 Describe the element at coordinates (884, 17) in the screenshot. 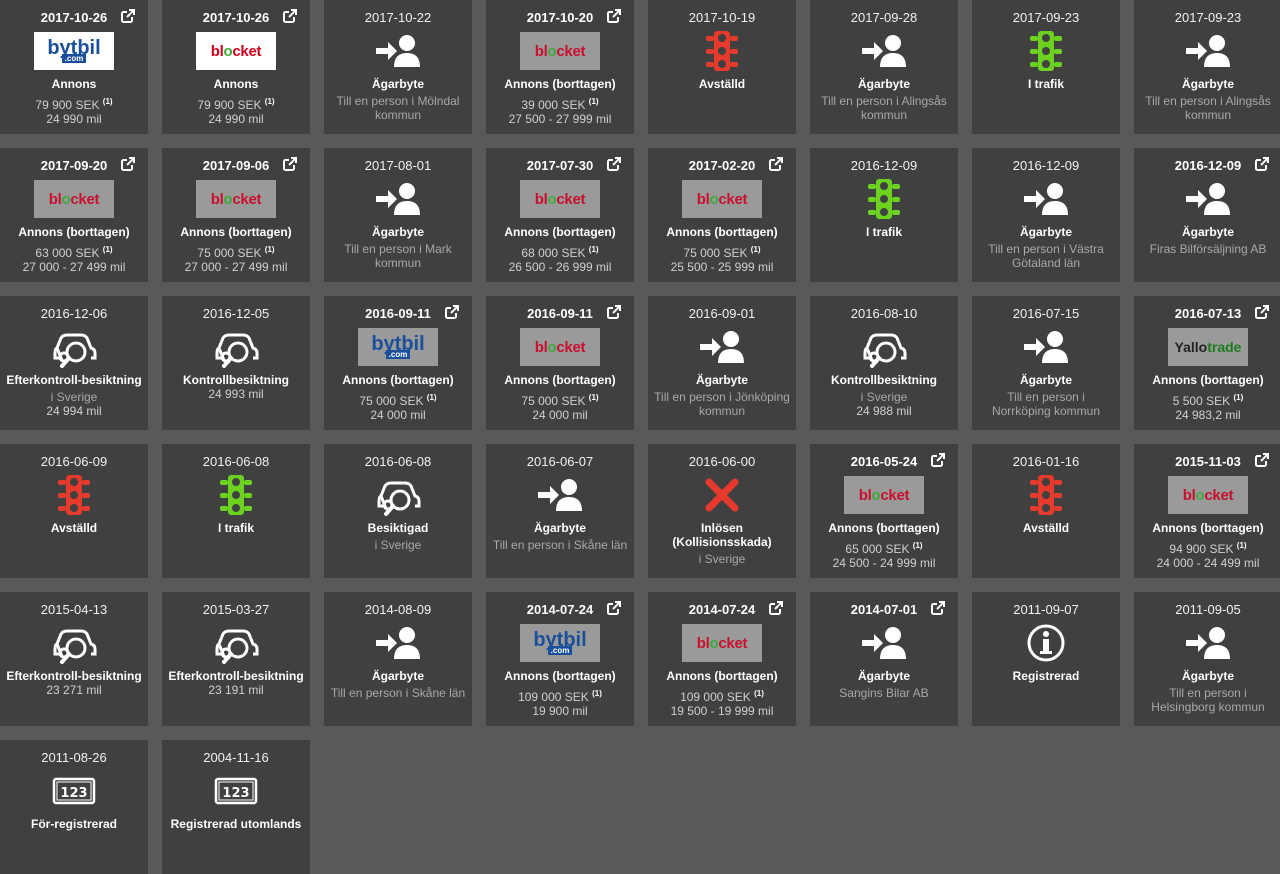

I see `event-date: 2017-09-28` at that location.